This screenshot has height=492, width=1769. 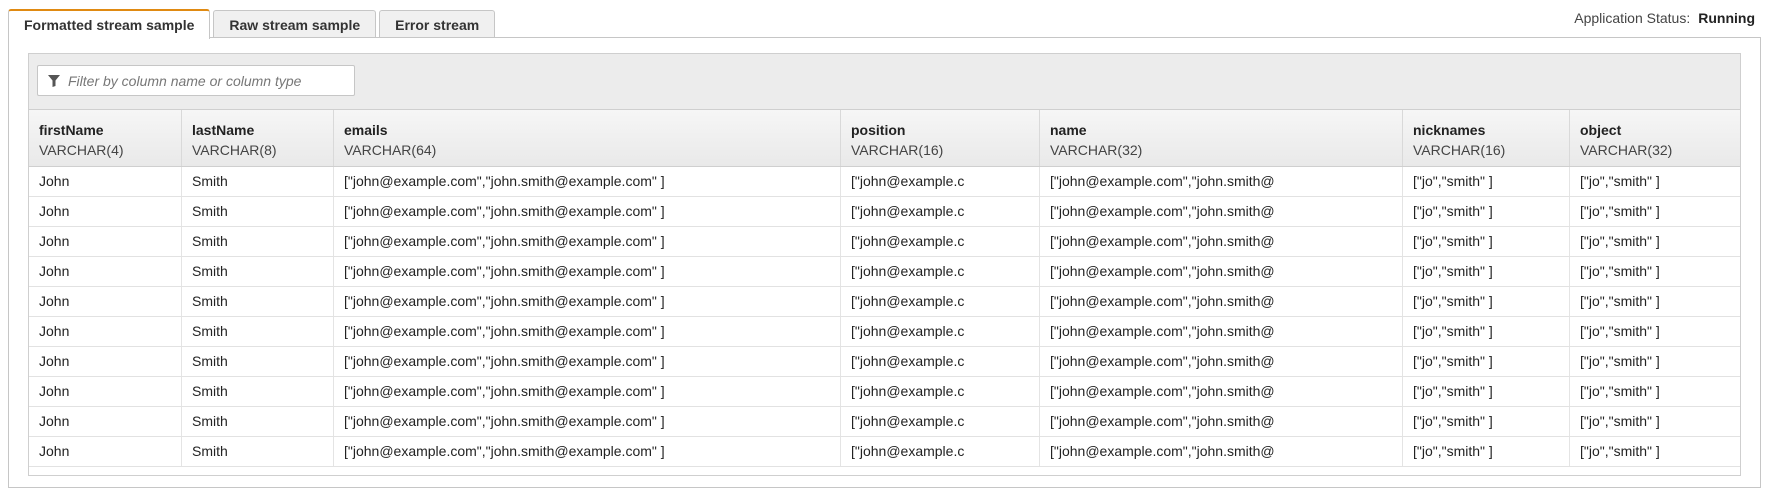 What do you see at coordinates (366, 130) in the screenshot?
I see `column-name: emails` at bounding box center [366, 130].